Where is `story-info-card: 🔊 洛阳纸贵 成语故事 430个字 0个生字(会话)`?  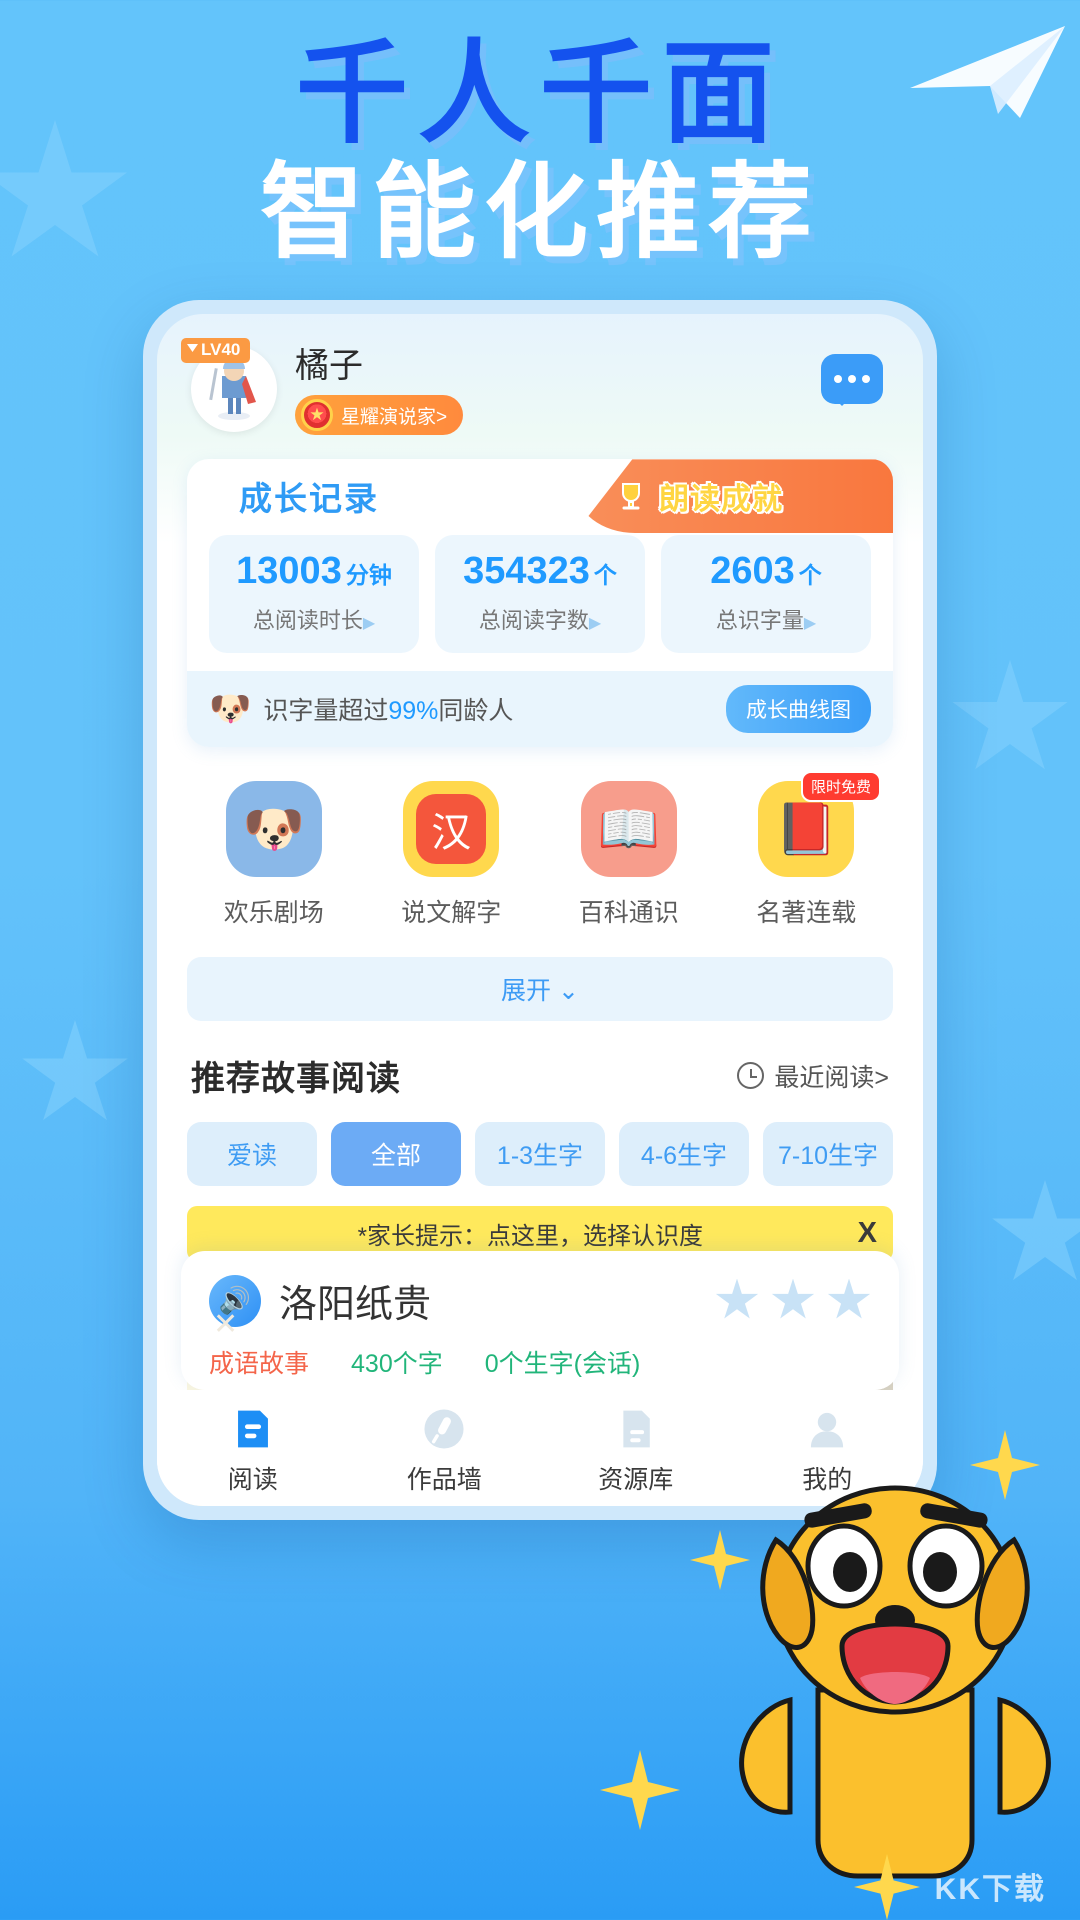
story-info-card: 🔊 洛阳纸贵 成语故事 430个字 0个生字(会话) is located at coordinates (540, 1320).